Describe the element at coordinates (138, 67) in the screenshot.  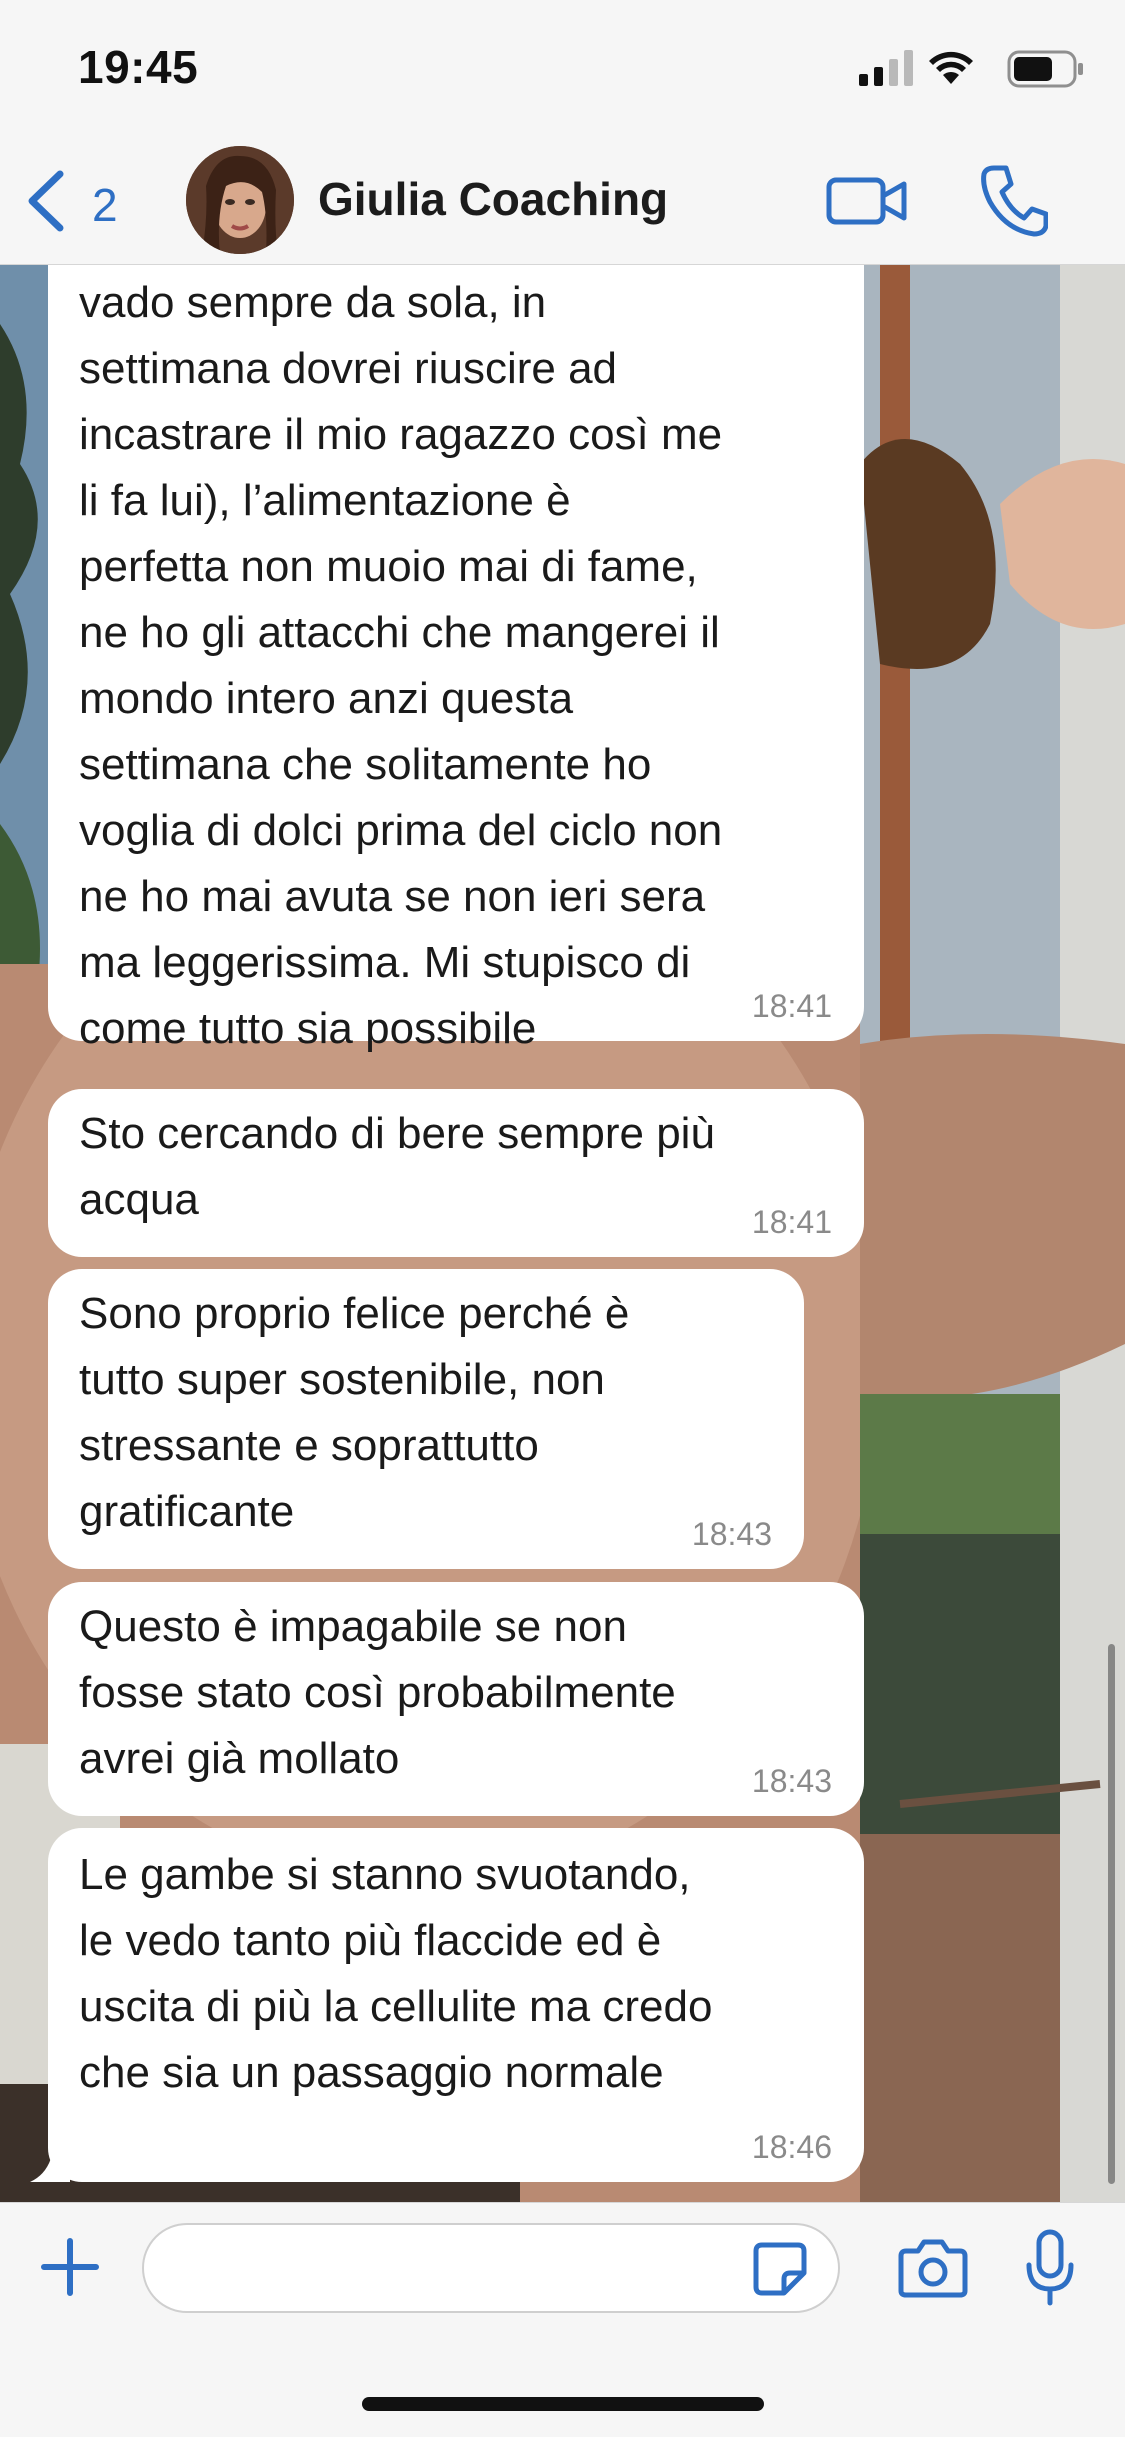
I see `status-time: 19:45` at that location.